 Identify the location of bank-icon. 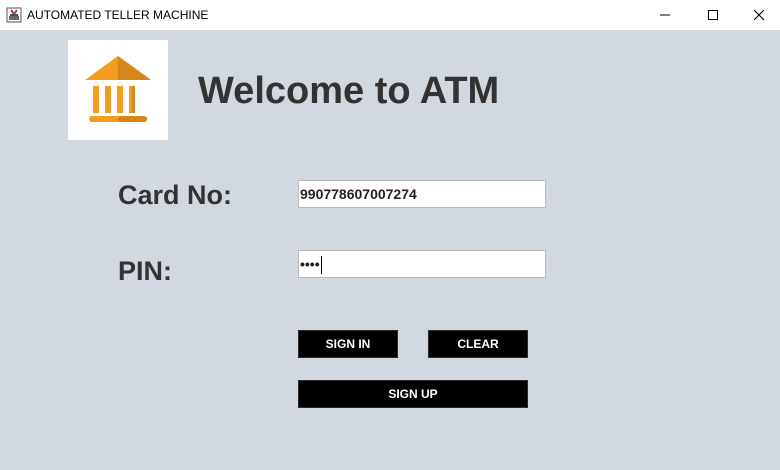
(118, 89).